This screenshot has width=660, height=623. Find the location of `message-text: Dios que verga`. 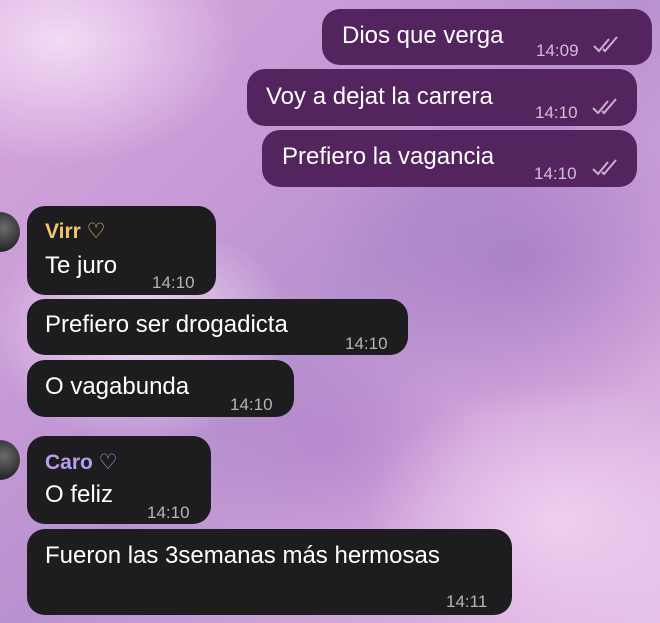

message-text: Dios que verga is located at coordinates (423, 35).